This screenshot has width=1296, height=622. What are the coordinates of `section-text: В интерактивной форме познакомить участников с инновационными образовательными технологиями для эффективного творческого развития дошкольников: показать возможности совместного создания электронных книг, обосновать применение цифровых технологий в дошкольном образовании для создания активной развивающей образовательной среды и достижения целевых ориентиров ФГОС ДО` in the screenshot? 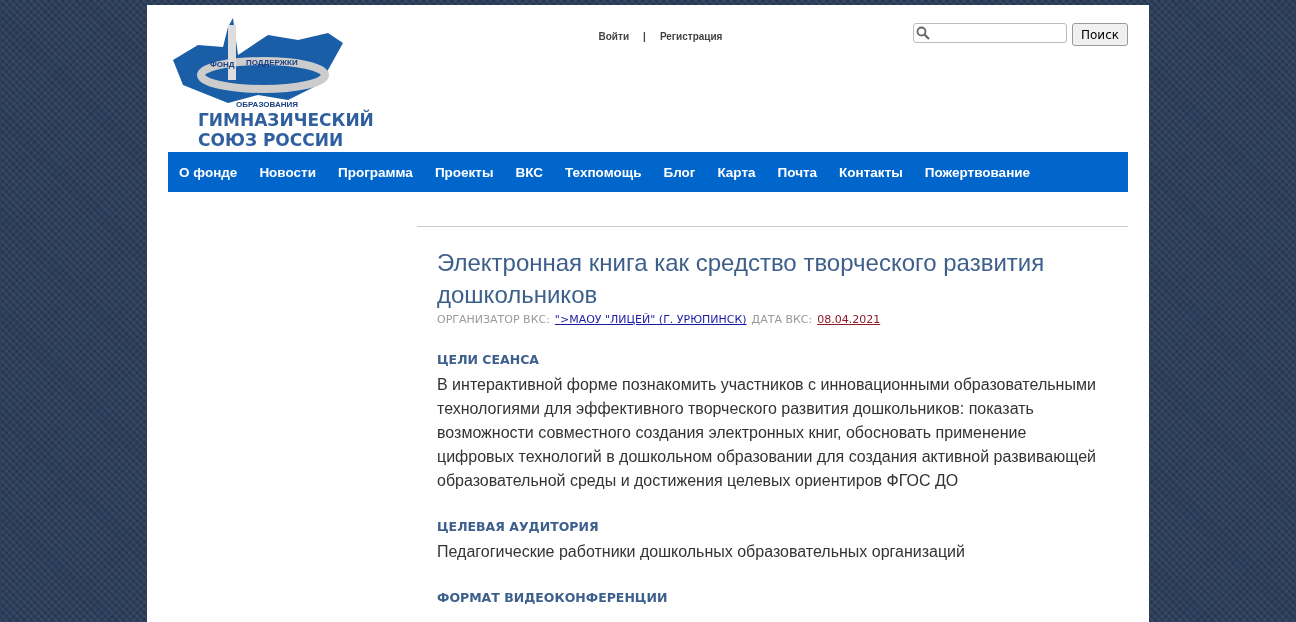 It's located at (767, 433).